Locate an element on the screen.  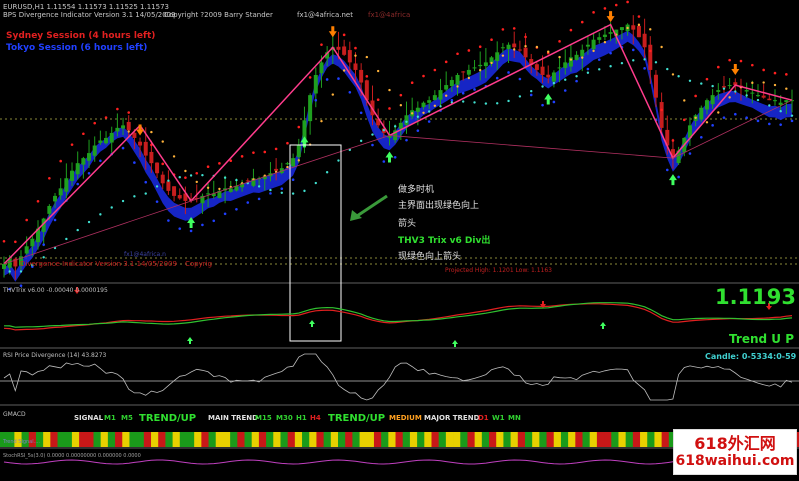
trend-up-2: TREND/UP is located at coordinates (356, 418).